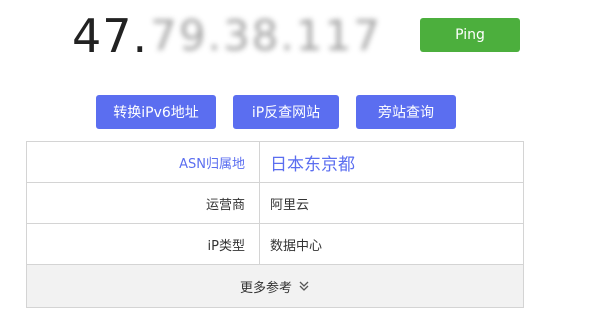 The width and height of the screenshot is (614, 329). I want to click on more-reference-toggle: 更多参考, so click(275, 286).